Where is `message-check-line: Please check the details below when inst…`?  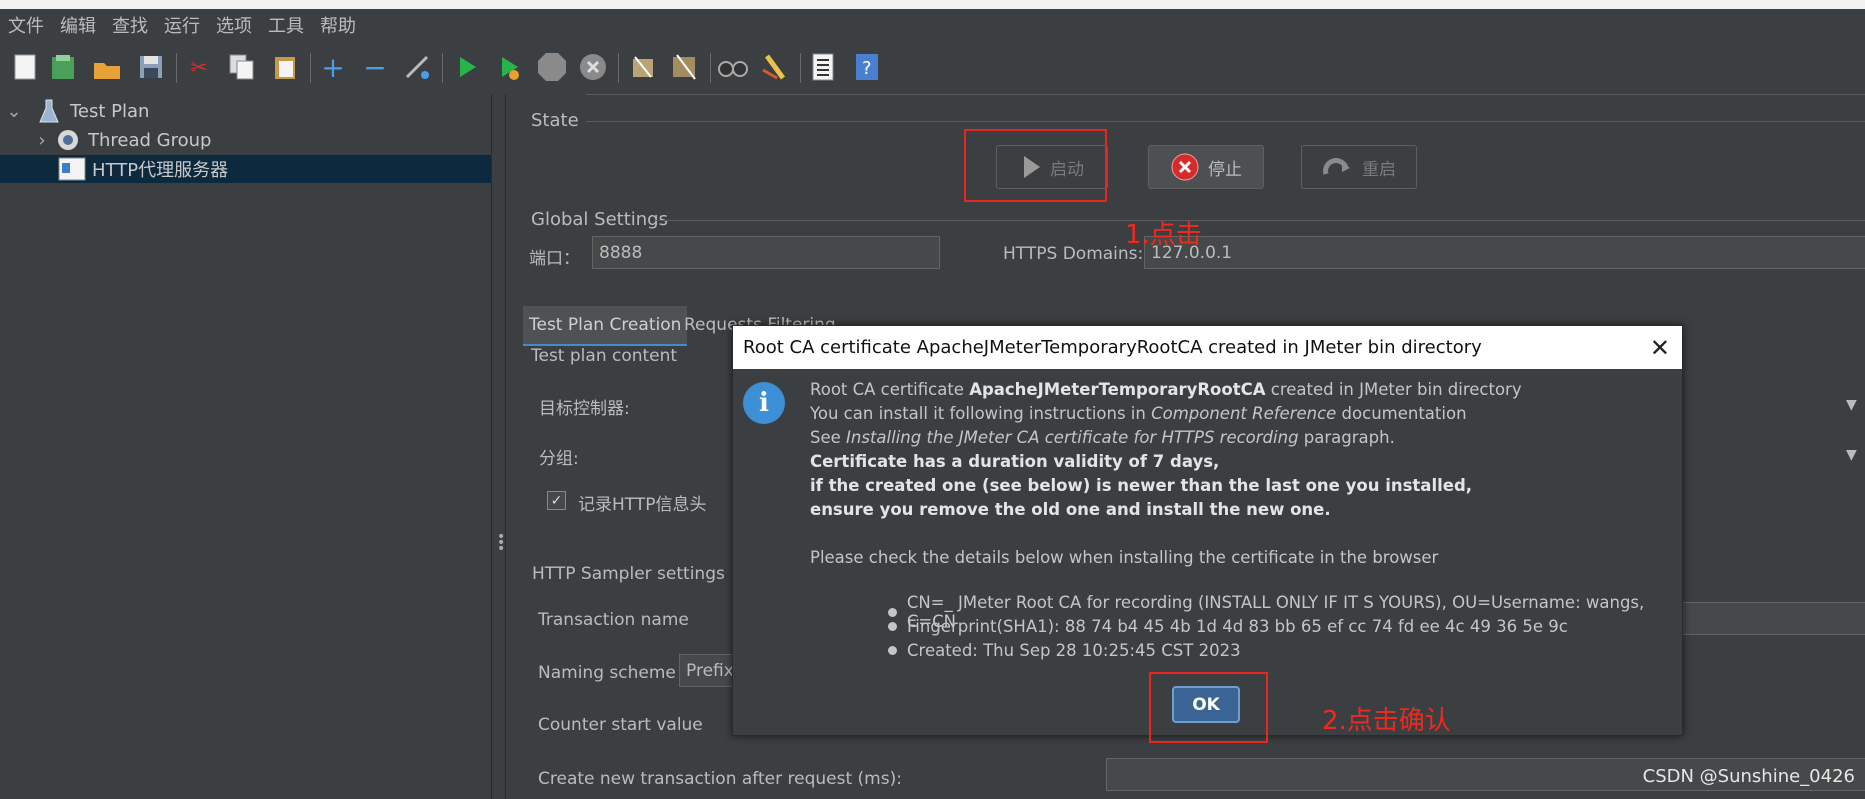 message-check-line: Please check the details below when inst… is located at coordinates (1124, 557).